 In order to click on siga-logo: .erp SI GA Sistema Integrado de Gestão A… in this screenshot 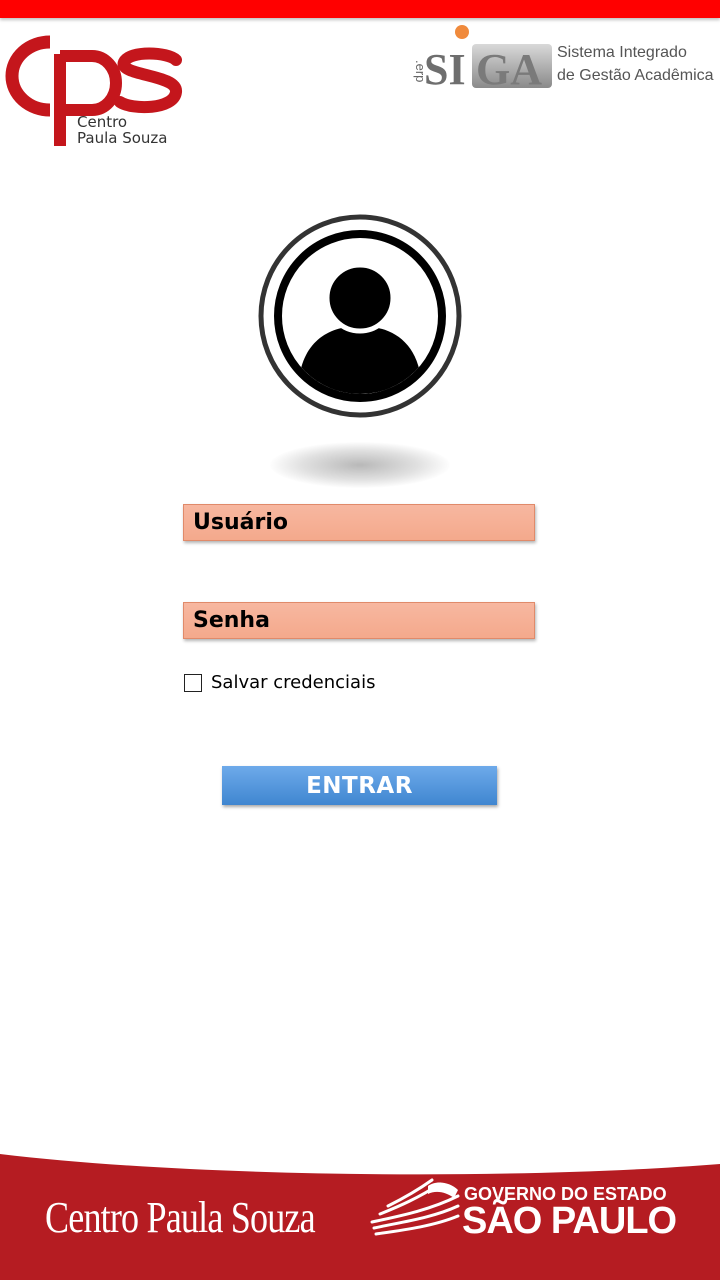, I will do `click(560, 59)`.